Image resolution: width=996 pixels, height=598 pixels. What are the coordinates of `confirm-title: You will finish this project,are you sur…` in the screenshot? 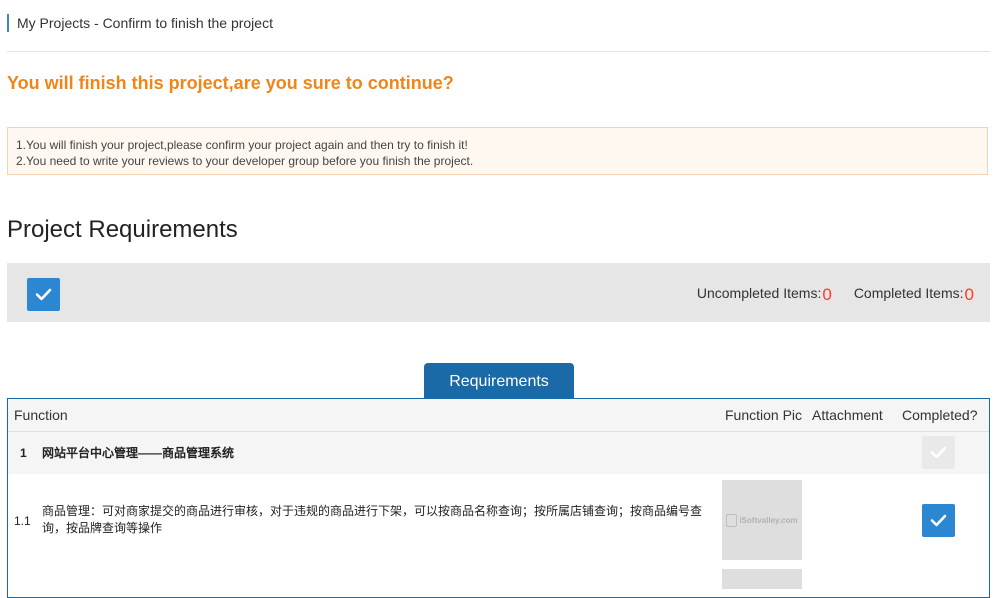 It's located at (230, 83).